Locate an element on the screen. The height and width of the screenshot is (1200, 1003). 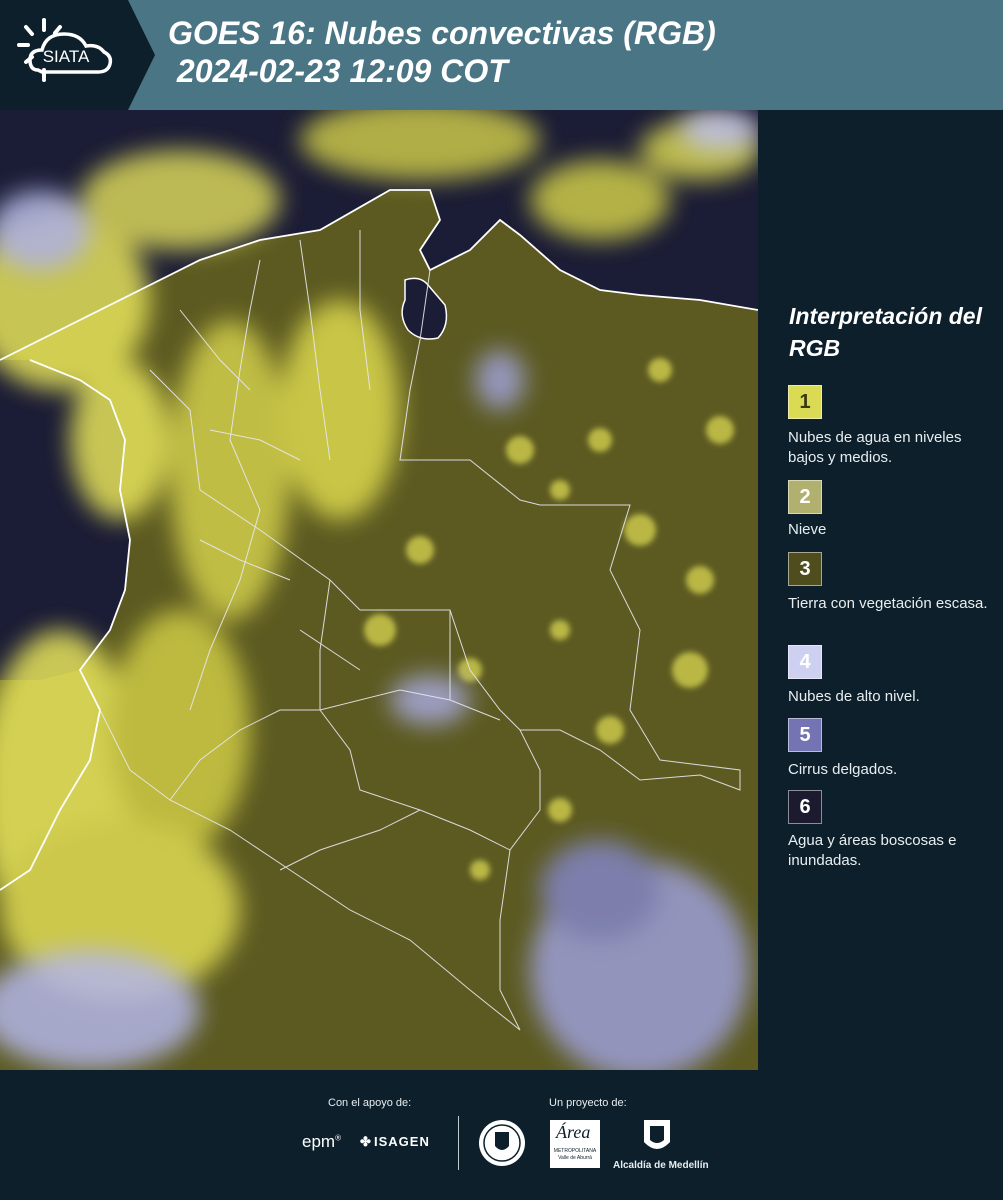
legend-swatch-1: 1 is located at coordinates (805, 402).